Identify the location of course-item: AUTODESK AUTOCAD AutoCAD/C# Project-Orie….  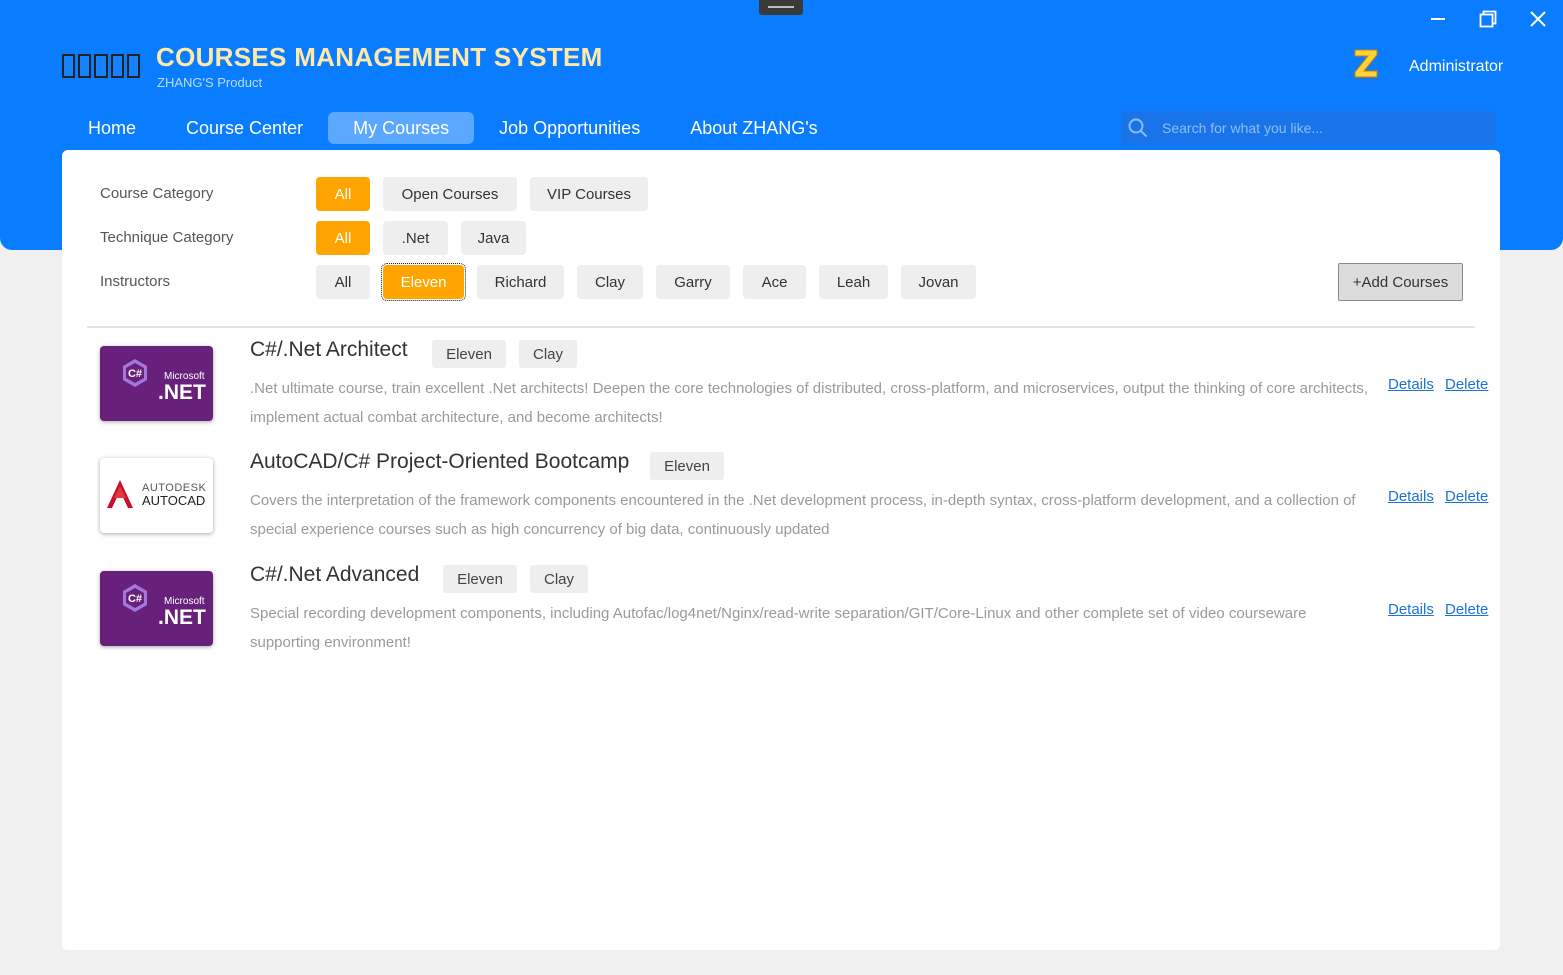
(781, 500).